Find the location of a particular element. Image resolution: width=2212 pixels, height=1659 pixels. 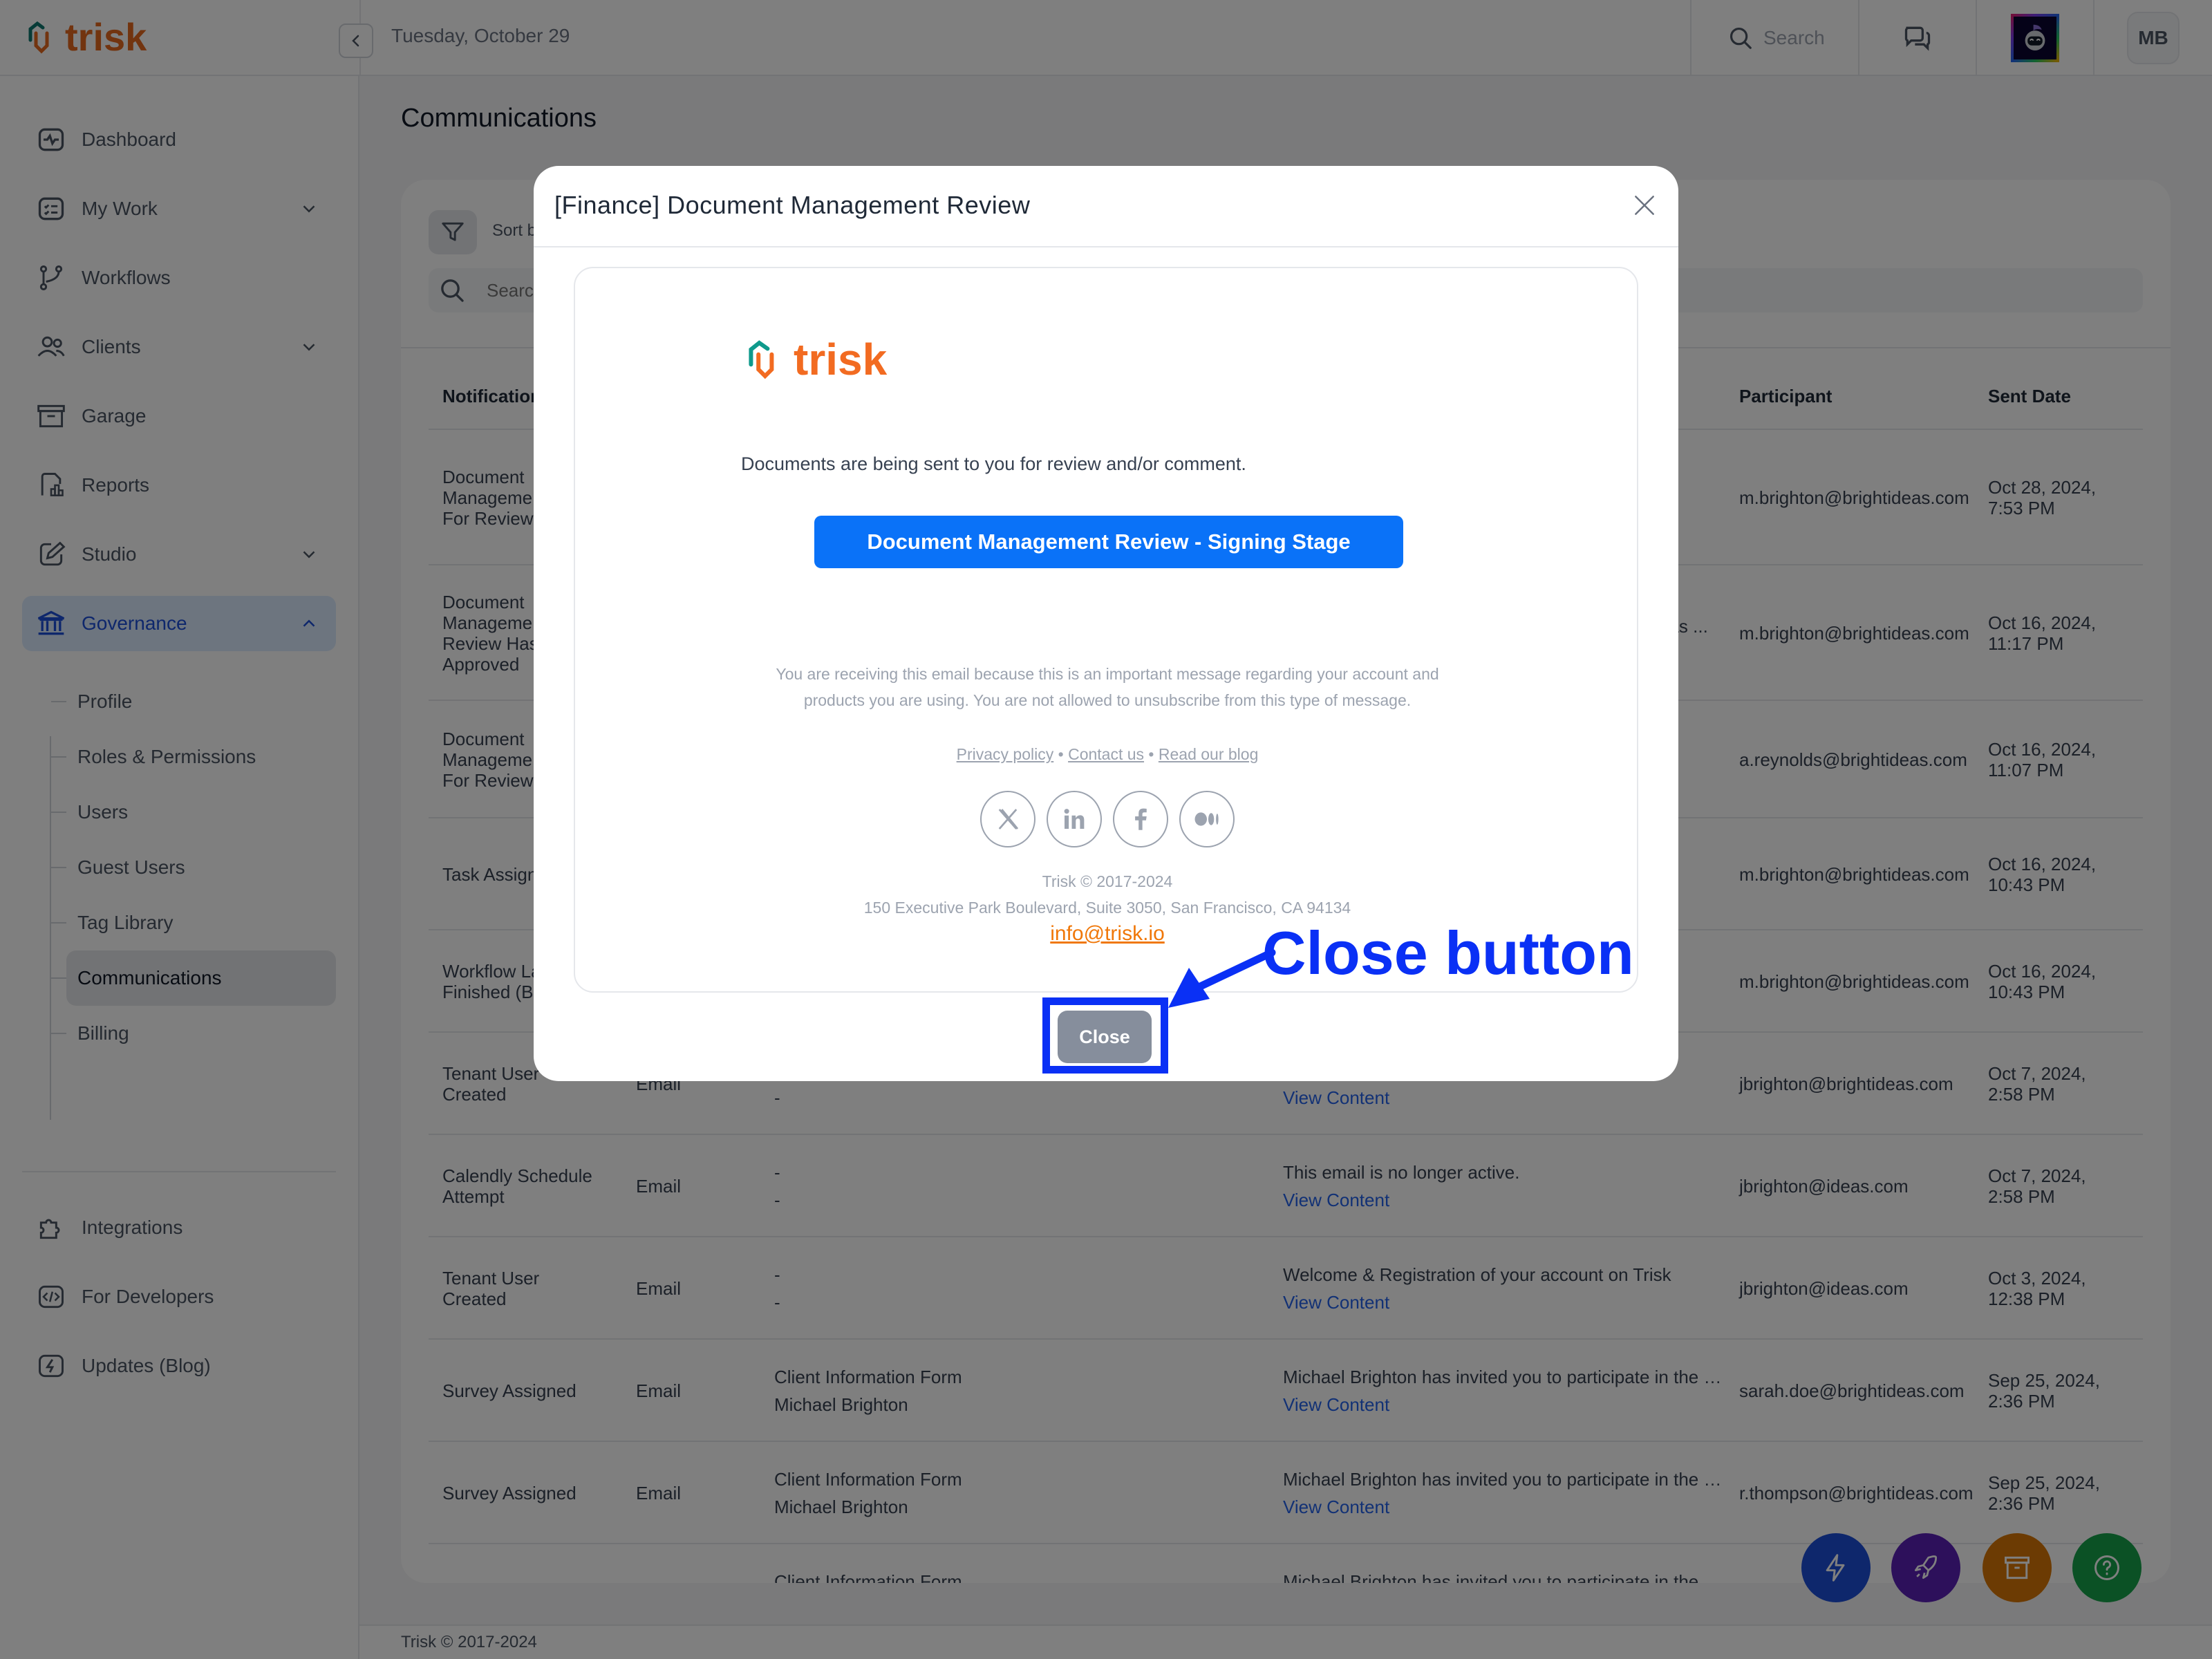

modal-close-x-button is located at coordinates (1644, 205).